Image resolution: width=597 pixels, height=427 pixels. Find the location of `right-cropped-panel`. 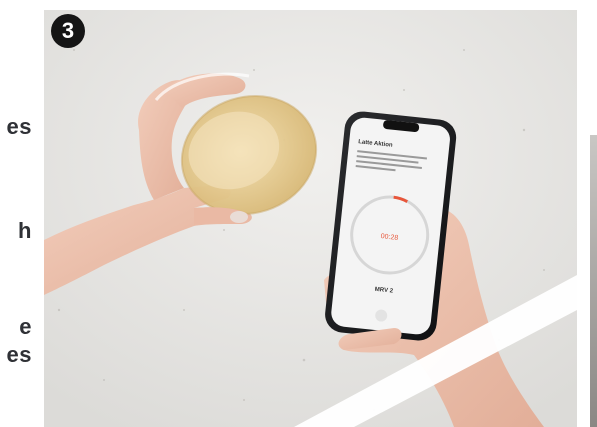

right-cropped-panel is located at coordinates (587, 213).